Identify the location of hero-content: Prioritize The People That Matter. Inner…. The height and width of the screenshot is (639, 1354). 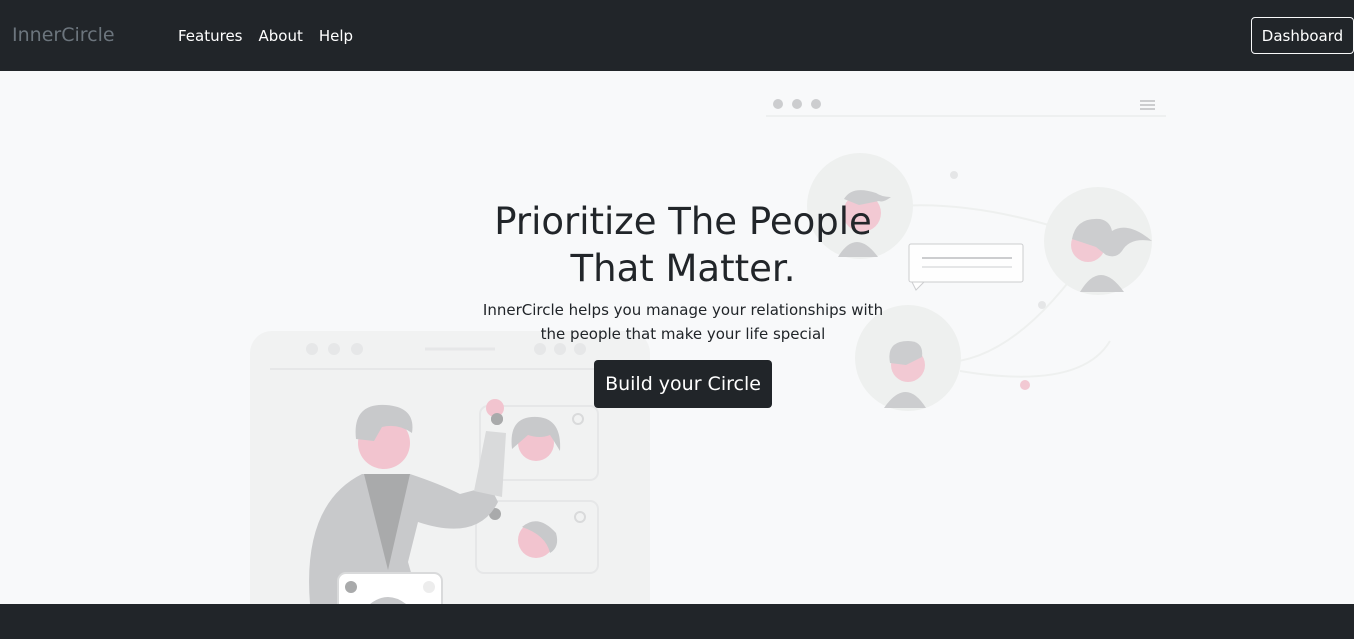
(683, 303).